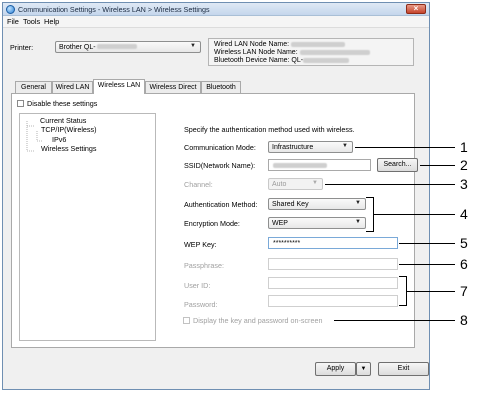 This screenshot has width=480, height=400. I want to click on ssid-label: SSID(Network Name):, so click(220, 165).